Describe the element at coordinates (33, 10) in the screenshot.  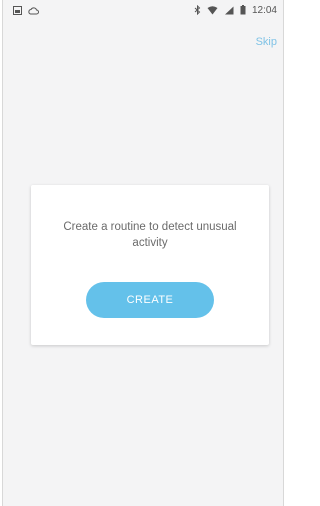
I see `cloud-icon` at that location.